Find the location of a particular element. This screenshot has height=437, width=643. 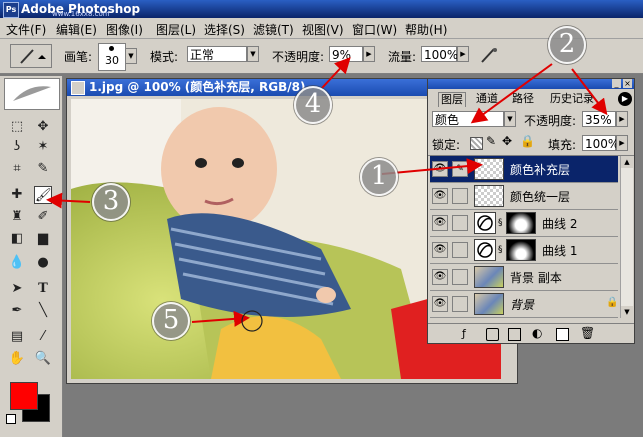

arrow-2b is located at coordinates (511, 93).